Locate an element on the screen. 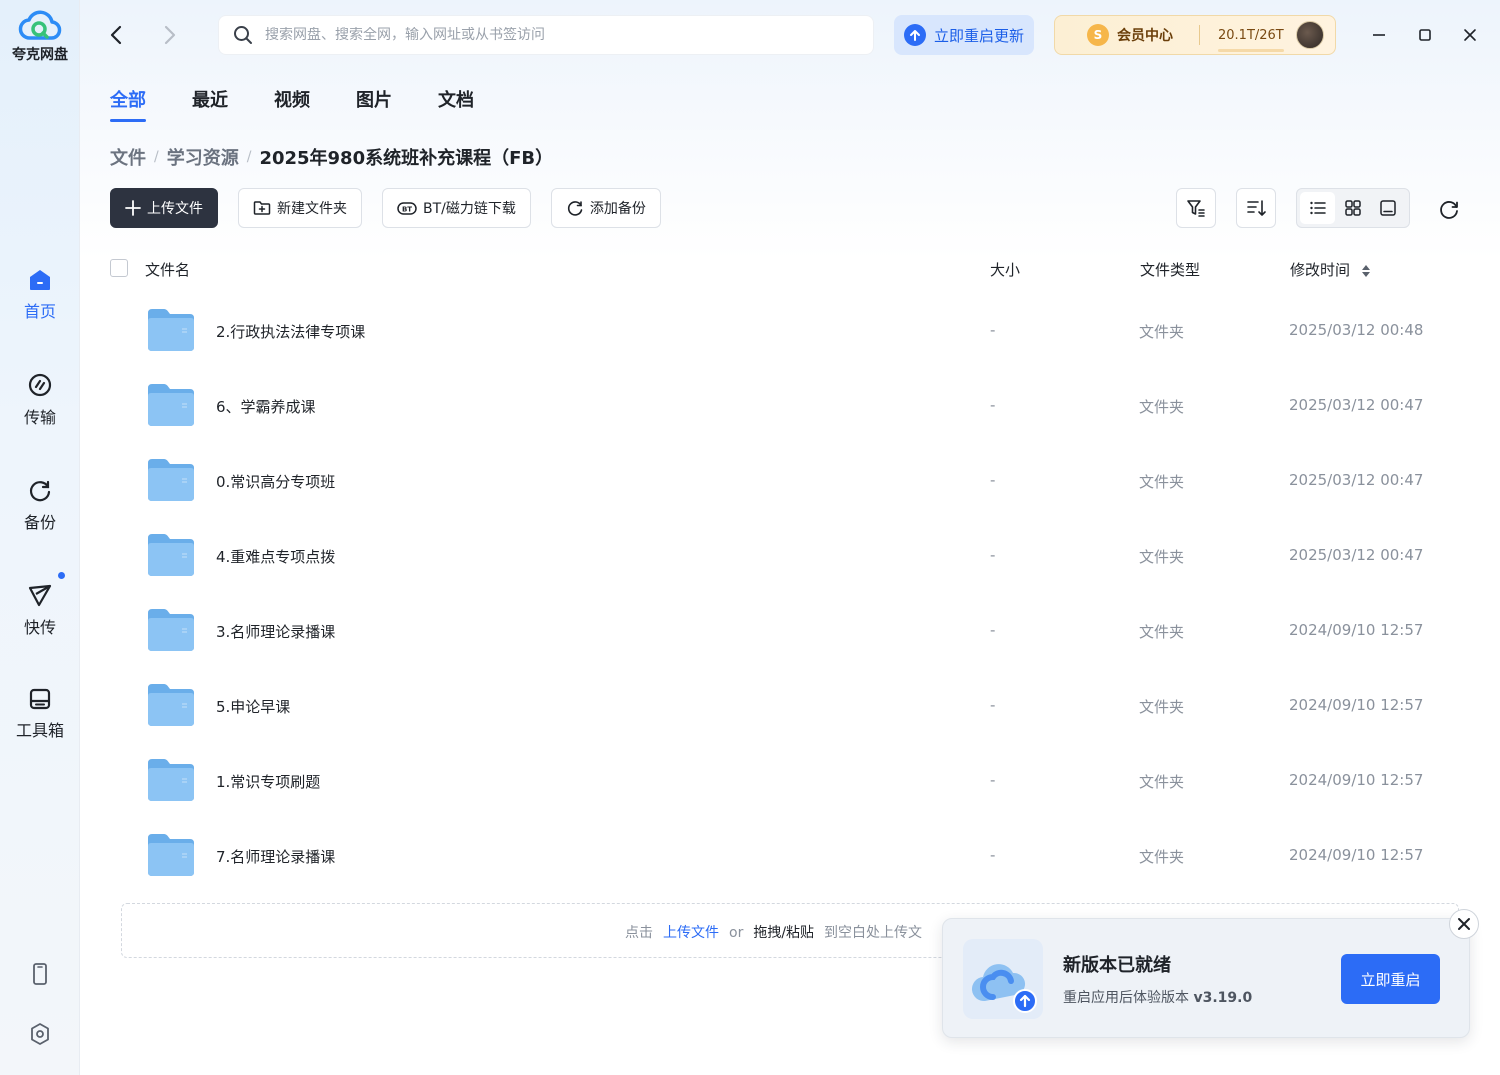 Image resolution: width=1500 pixels, height=1075 pixels. search-input is located at coordinates (555, 35).